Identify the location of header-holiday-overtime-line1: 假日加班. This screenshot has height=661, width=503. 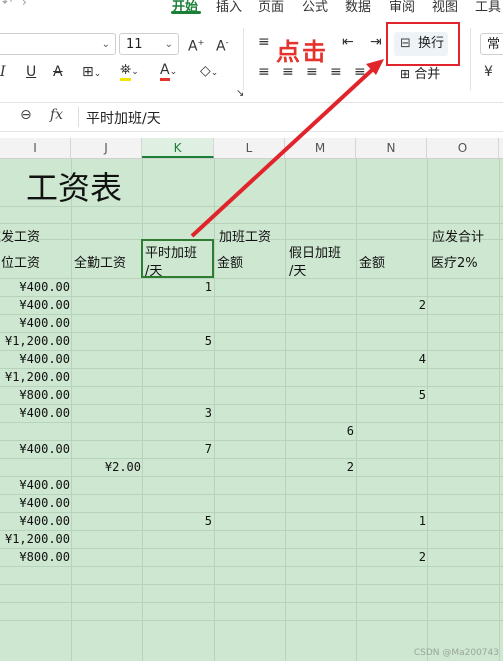
(315, 251).